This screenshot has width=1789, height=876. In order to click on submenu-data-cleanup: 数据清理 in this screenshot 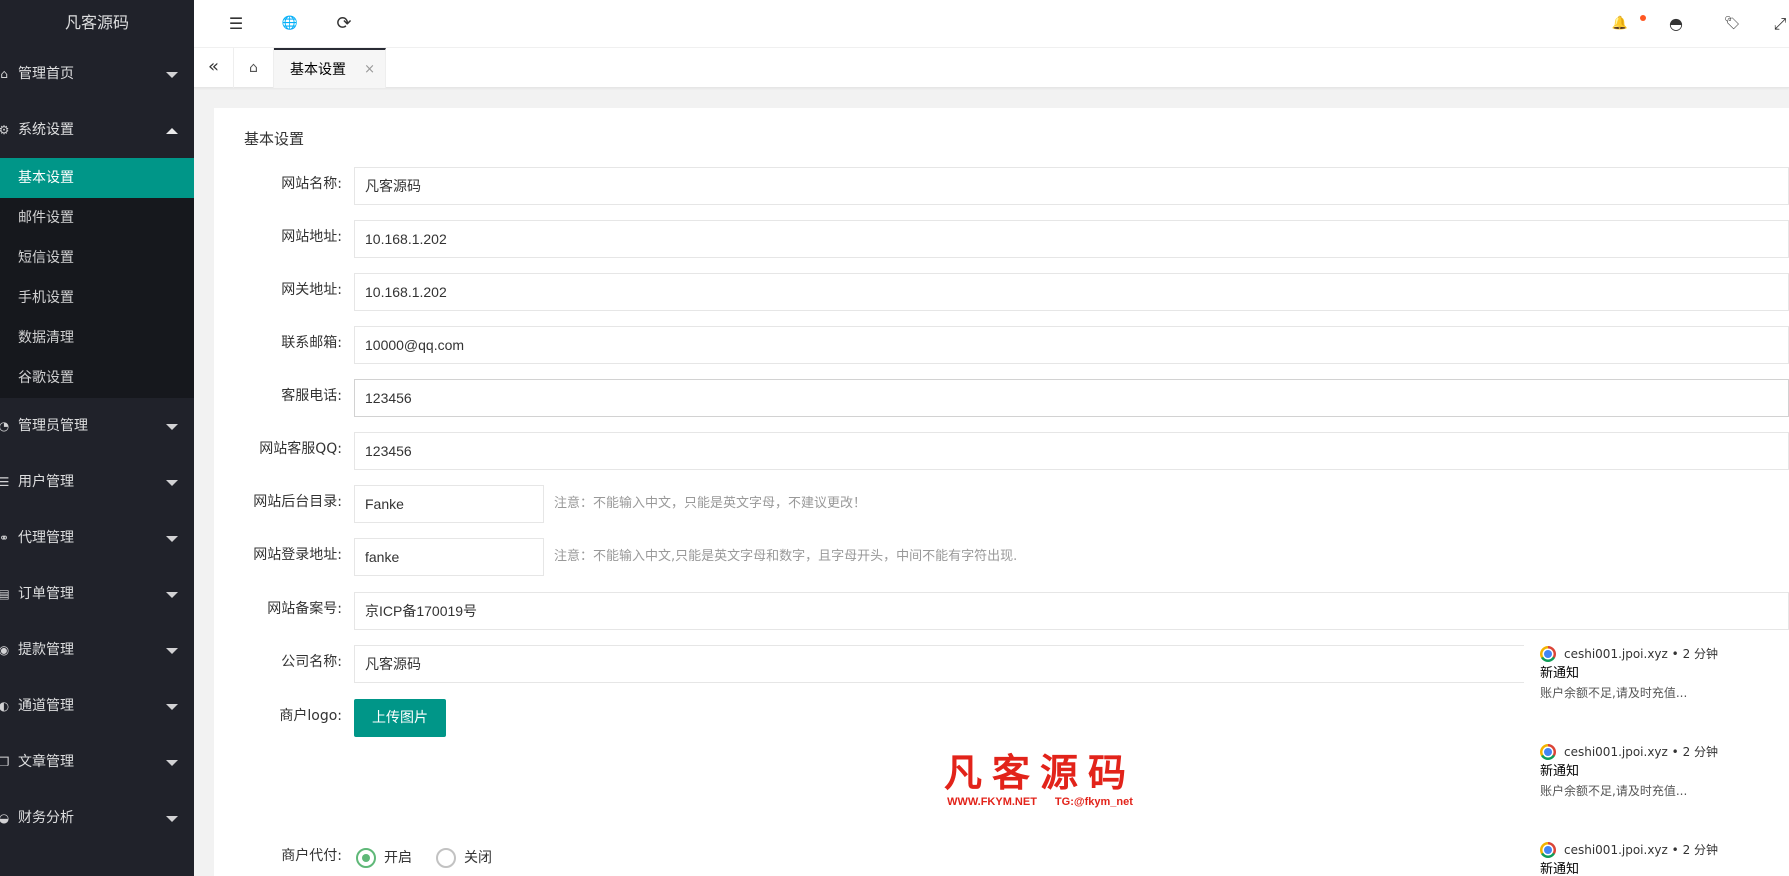, I will do `click(97, 338)`.